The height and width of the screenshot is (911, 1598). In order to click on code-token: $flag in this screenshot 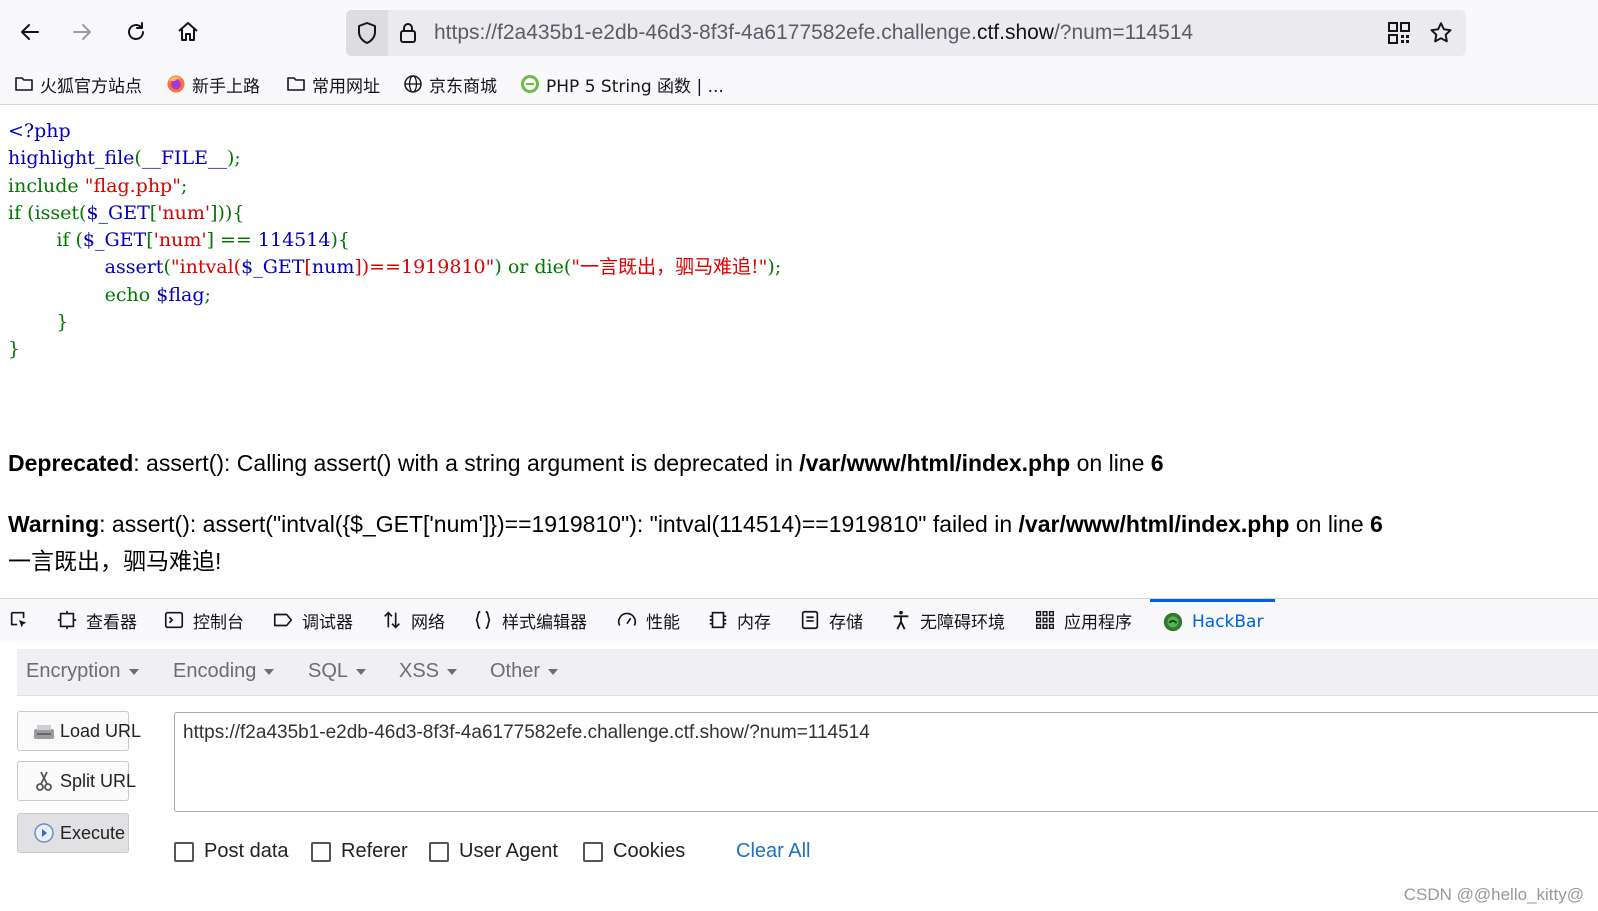, I will do `click(180, 294)`.